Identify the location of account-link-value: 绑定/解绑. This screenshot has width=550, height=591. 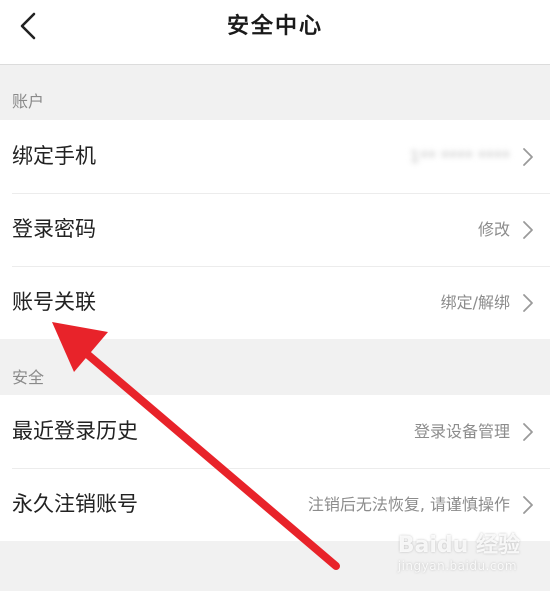
(475, 302).